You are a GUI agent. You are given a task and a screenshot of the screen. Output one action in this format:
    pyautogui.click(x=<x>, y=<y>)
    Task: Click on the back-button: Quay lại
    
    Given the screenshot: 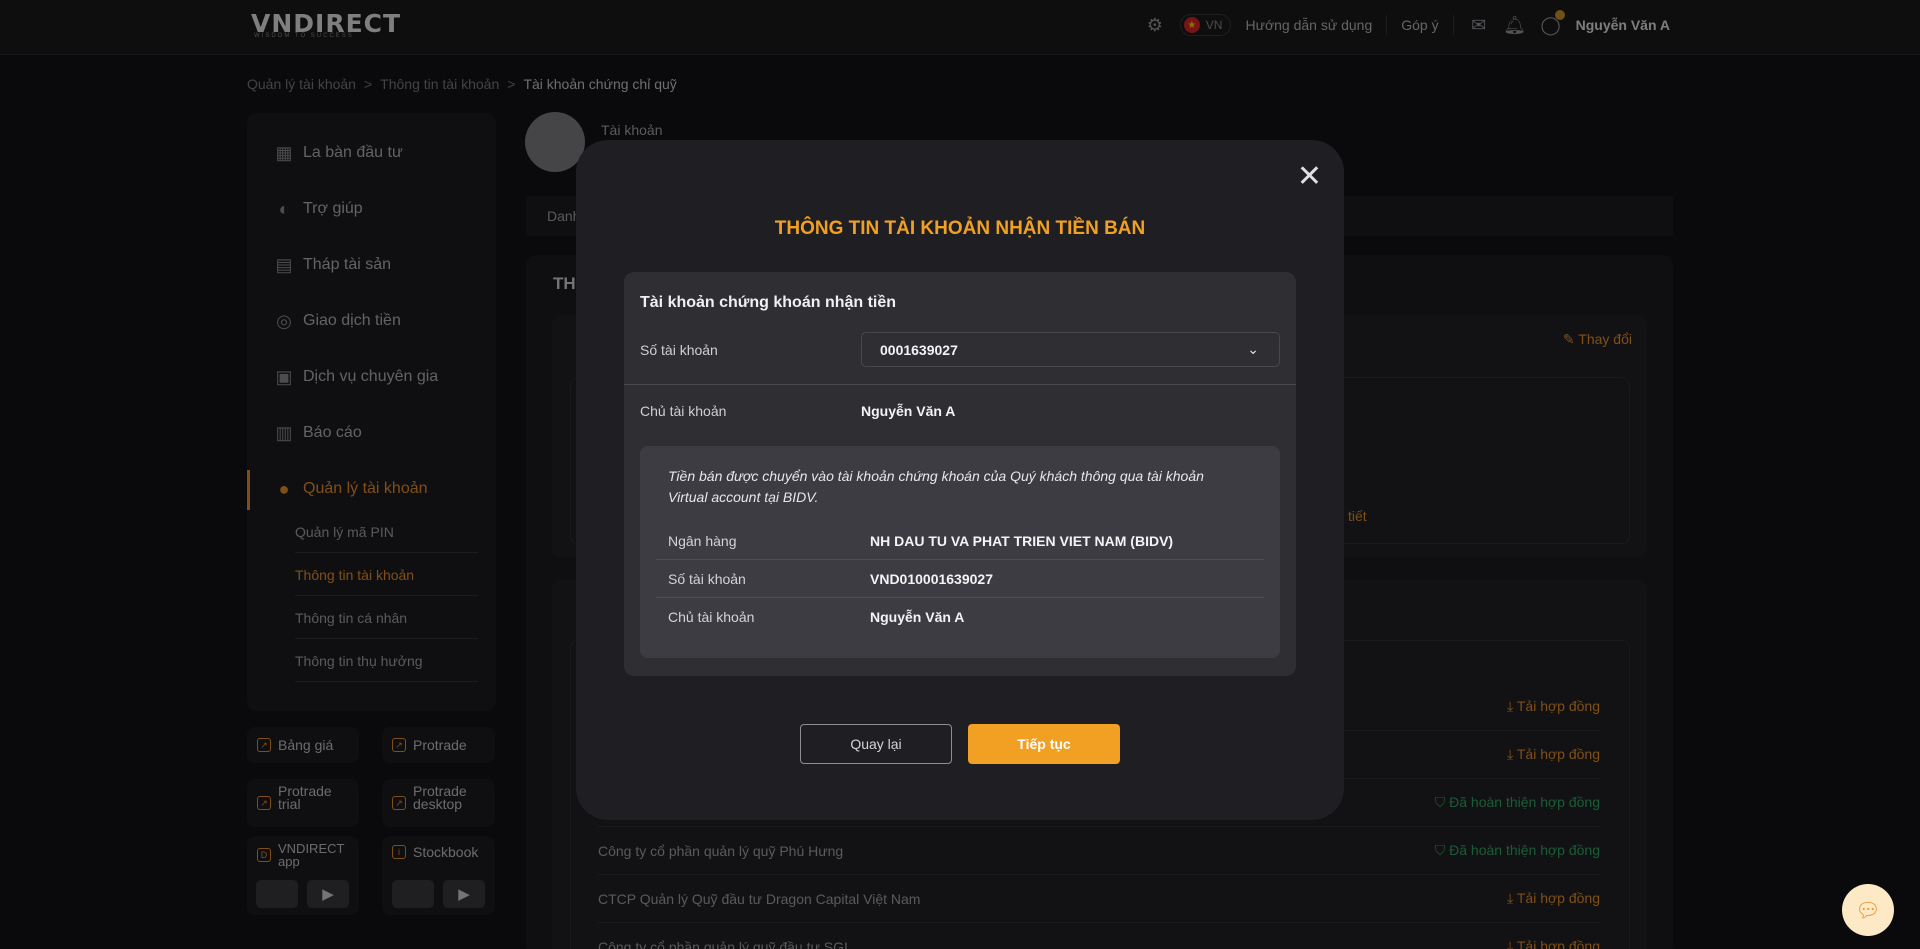 What is the action you would take?
    pyautogui.click(x=876, y=744)
    